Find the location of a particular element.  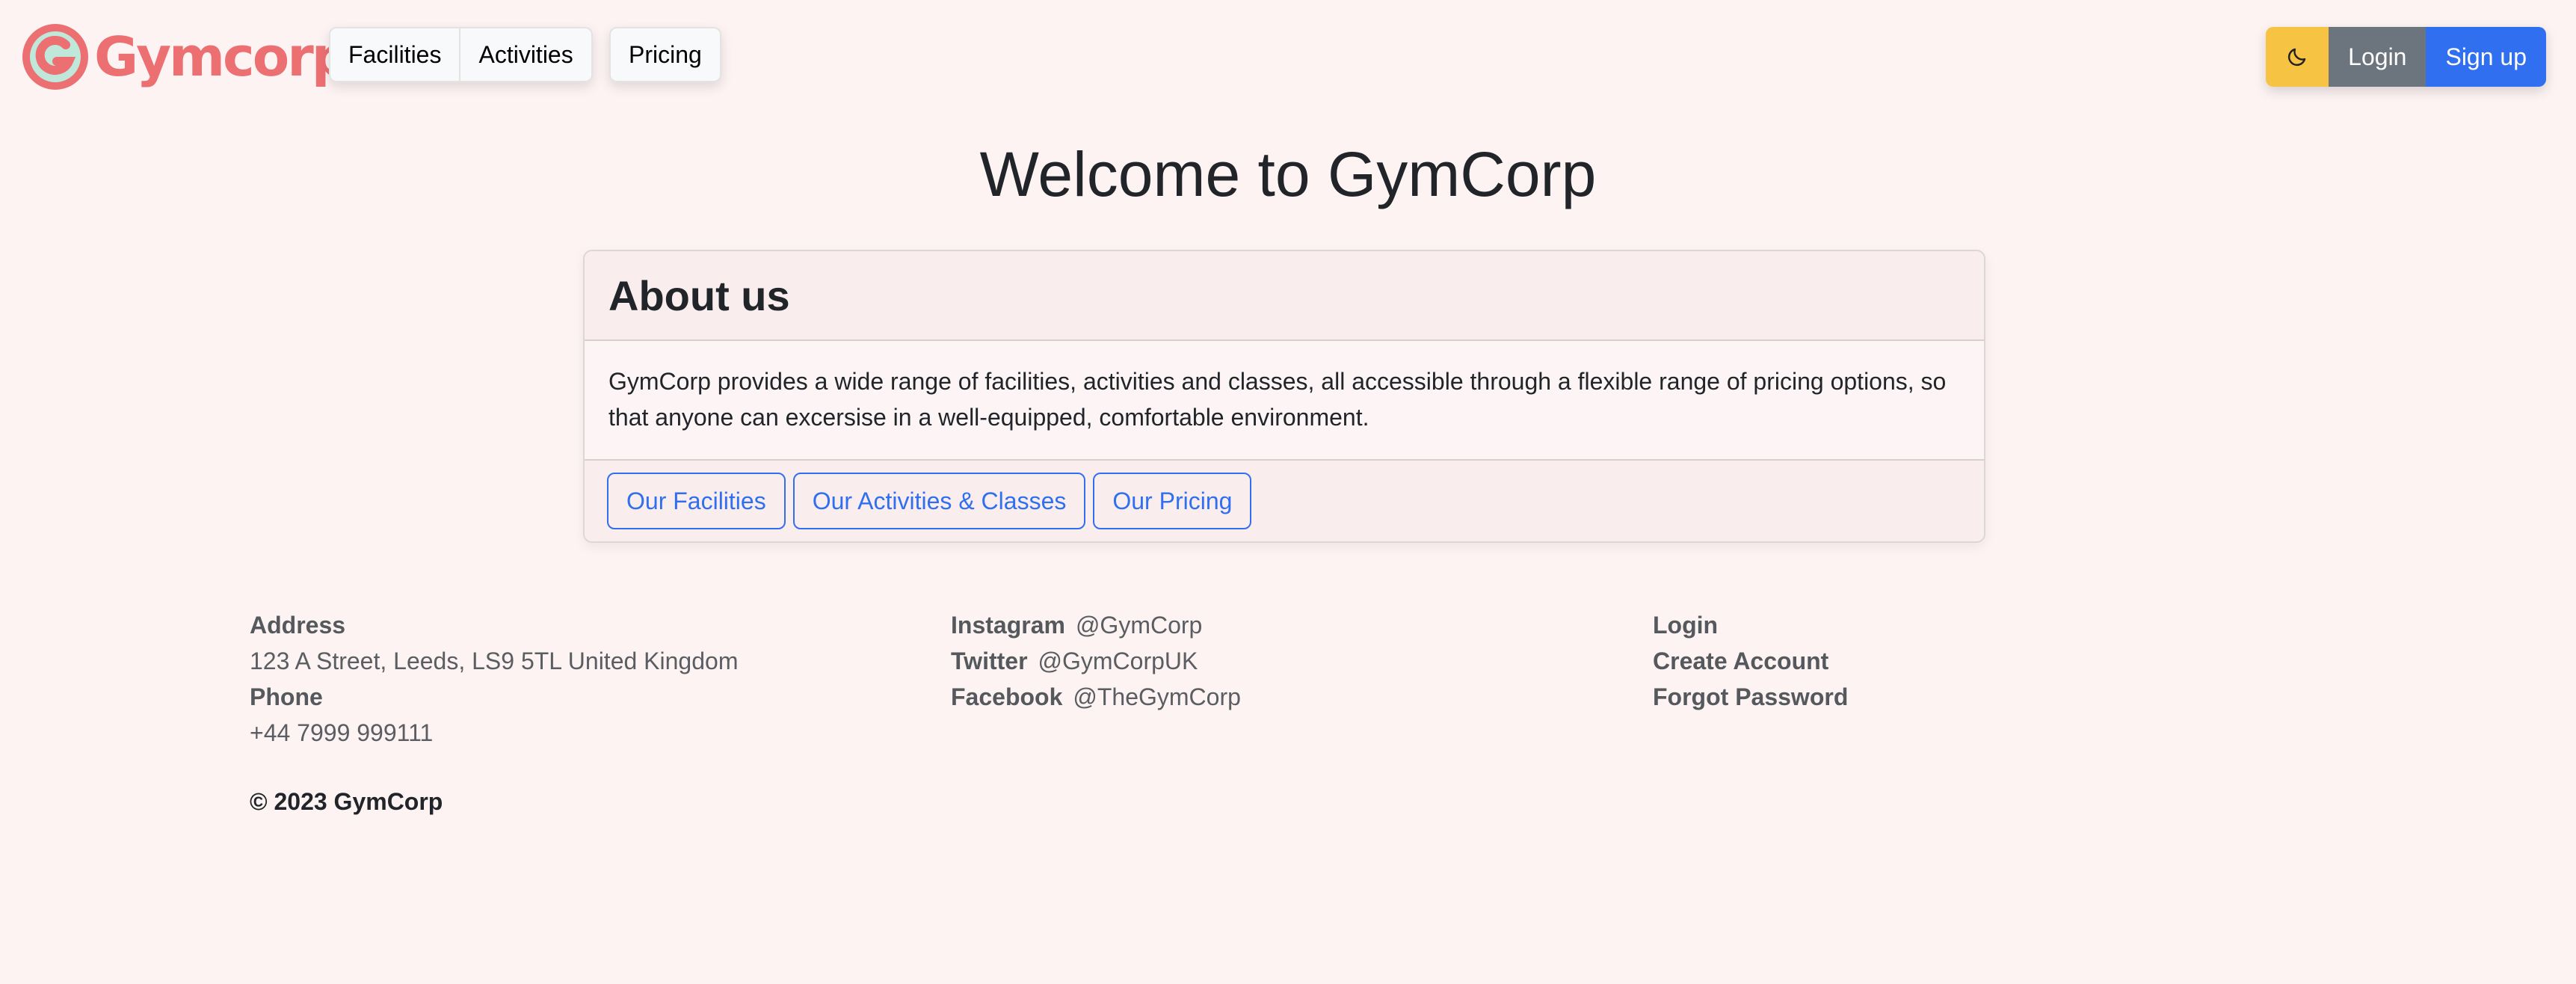

twitter-handle: @GymCorpUK is located at coordinates (1118, 661).